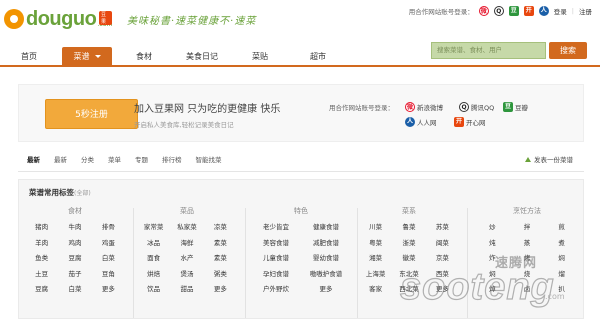 Image resolution: width=600 pixels, height=327 pixels. What do you see at coordinates (375, 242) in the screenshot?
I see `tag-item: 粤菜` at bounding box center [375, 242].